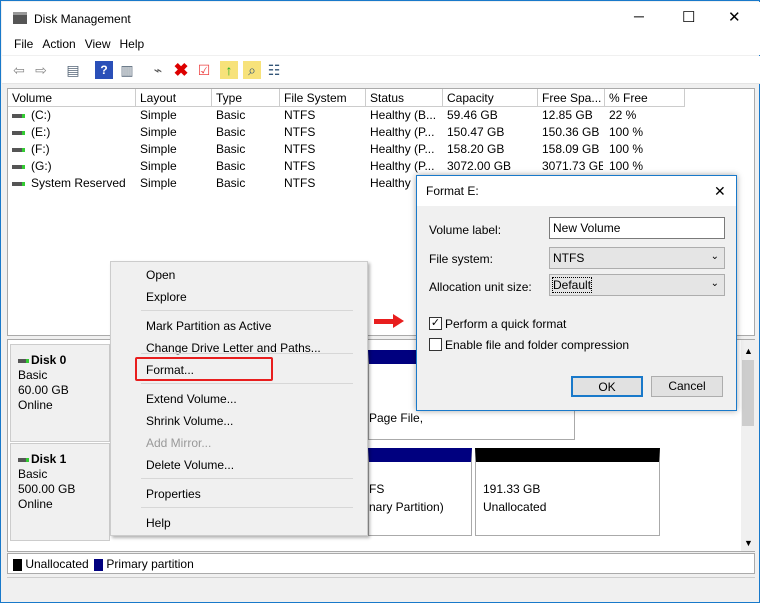 The height and width of the screenshot is (603, 760). I want to click on cell-text: 3071.73 GB, so click(572, 166).